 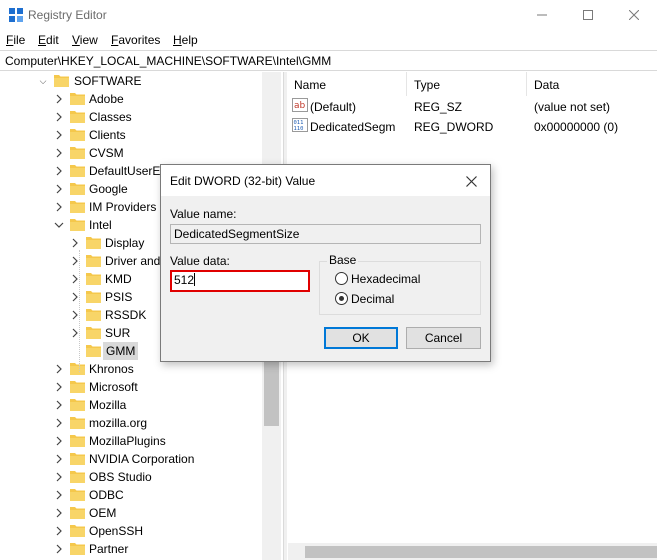 I want to click on tree-label-sur: SUR, so click(x=118, y=333).